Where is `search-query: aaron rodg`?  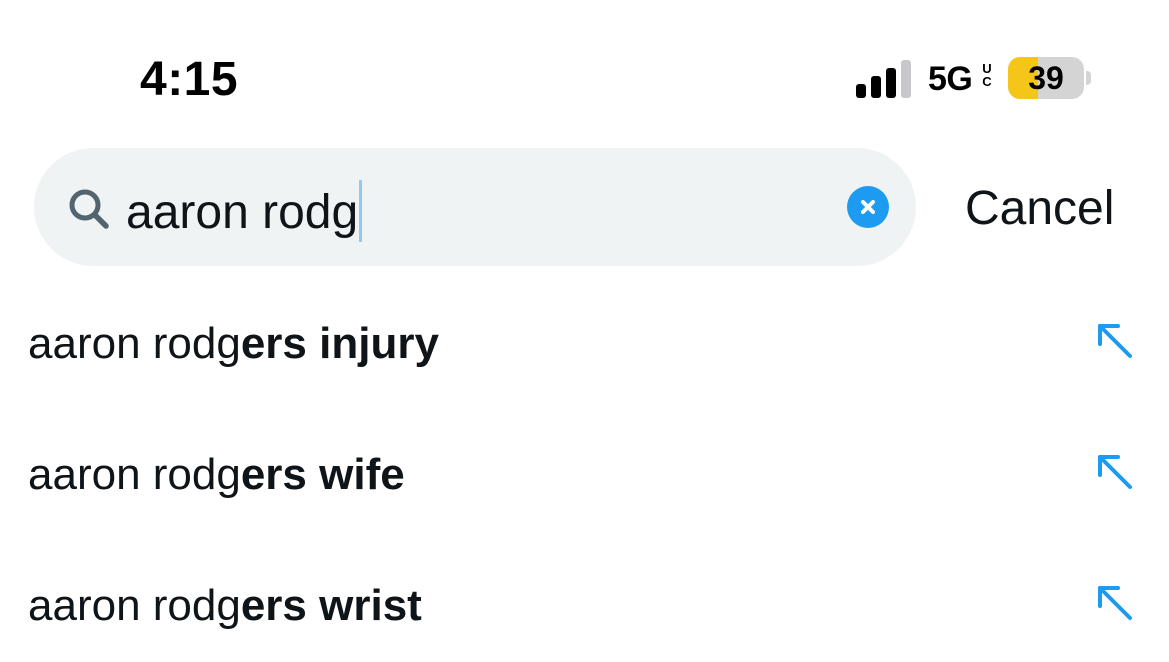
search-query: aaron rodg is located at coordinates (242, 212).